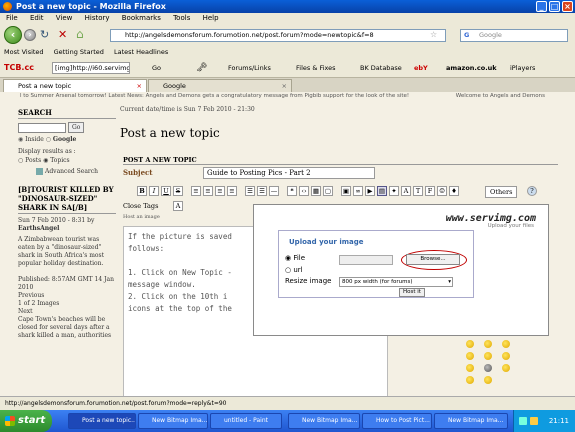  What do you see at coordinates (208, 191) in the screenshot?
I see `align-center-icon: ≡` at bounding box center [208, 191].